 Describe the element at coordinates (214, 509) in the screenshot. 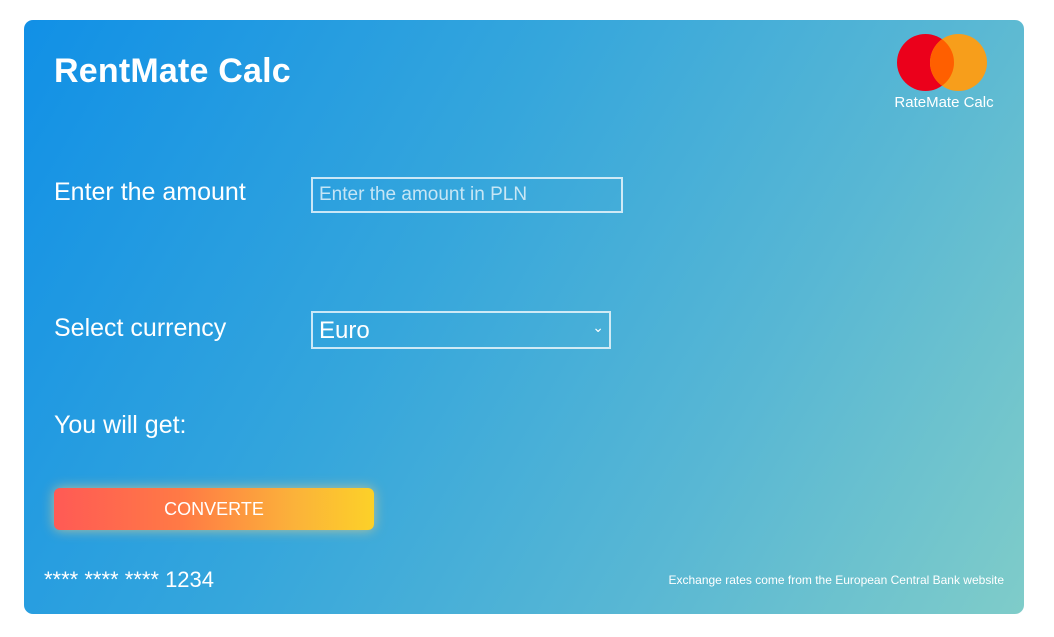

I see `convert-button: CONVERTE` at that location.